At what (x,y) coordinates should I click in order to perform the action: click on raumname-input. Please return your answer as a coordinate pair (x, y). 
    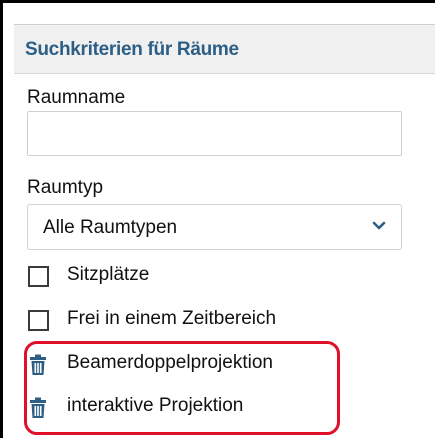
    Looking at the image, I should click on (214, 133).